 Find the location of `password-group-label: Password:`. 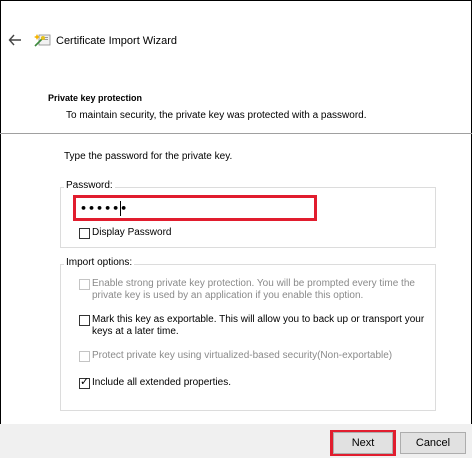

password-group-label: Password: is located at coordinates (89, 185).